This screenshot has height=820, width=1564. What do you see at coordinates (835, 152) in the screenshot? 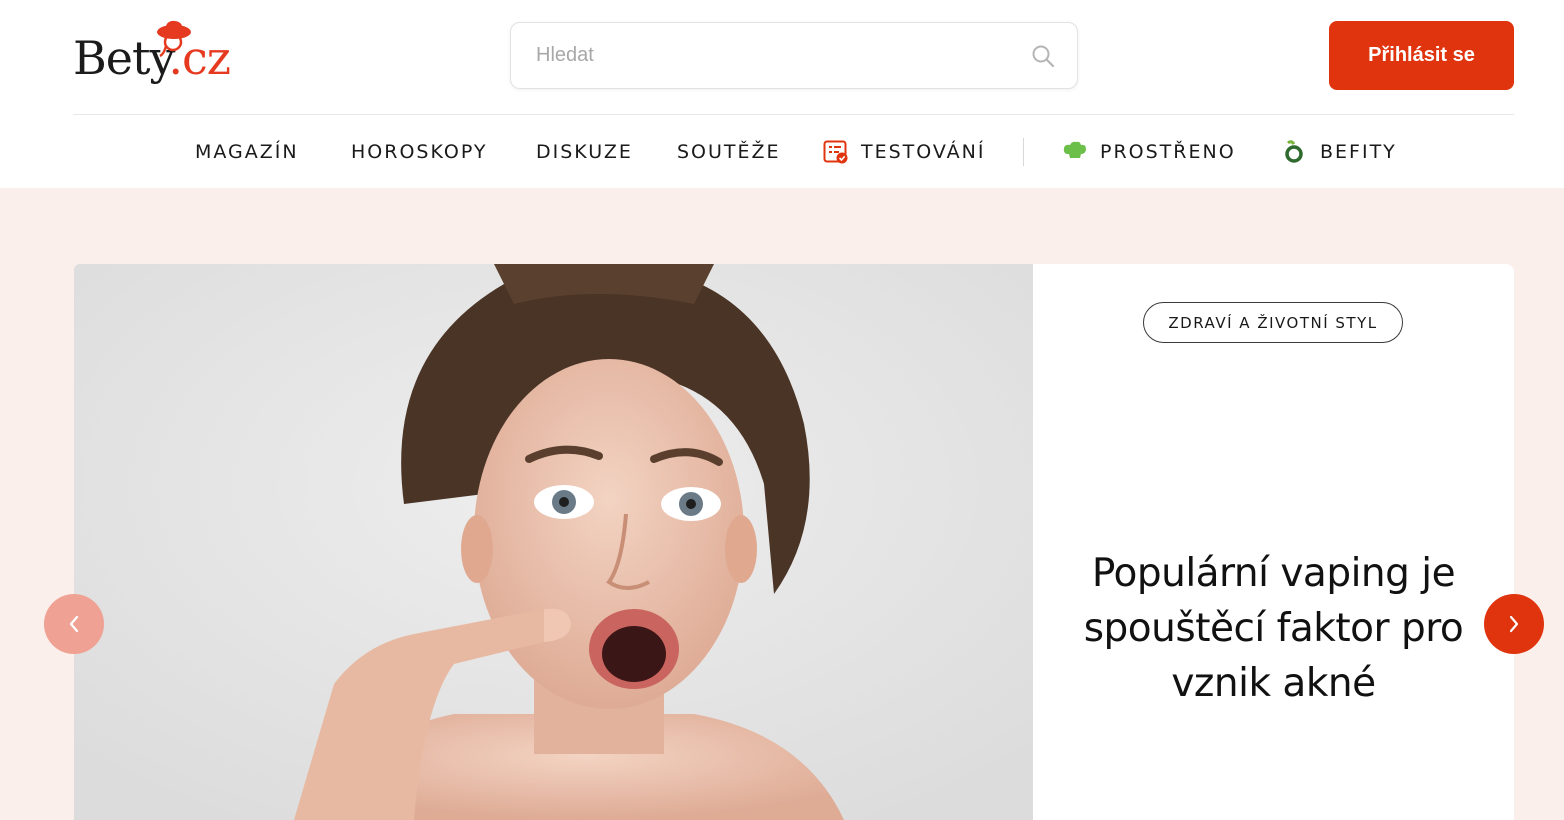
I see `checklist-icon` at bounding box center [835, 152].